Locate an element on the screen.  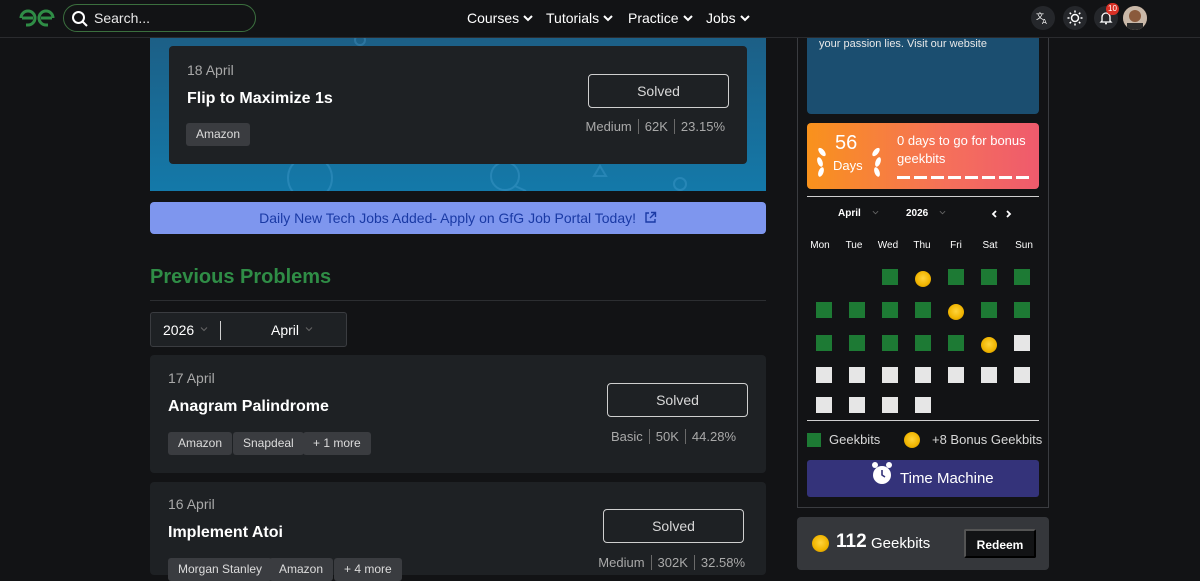
calendar-month-select: April is located at coordinates (858, 213).